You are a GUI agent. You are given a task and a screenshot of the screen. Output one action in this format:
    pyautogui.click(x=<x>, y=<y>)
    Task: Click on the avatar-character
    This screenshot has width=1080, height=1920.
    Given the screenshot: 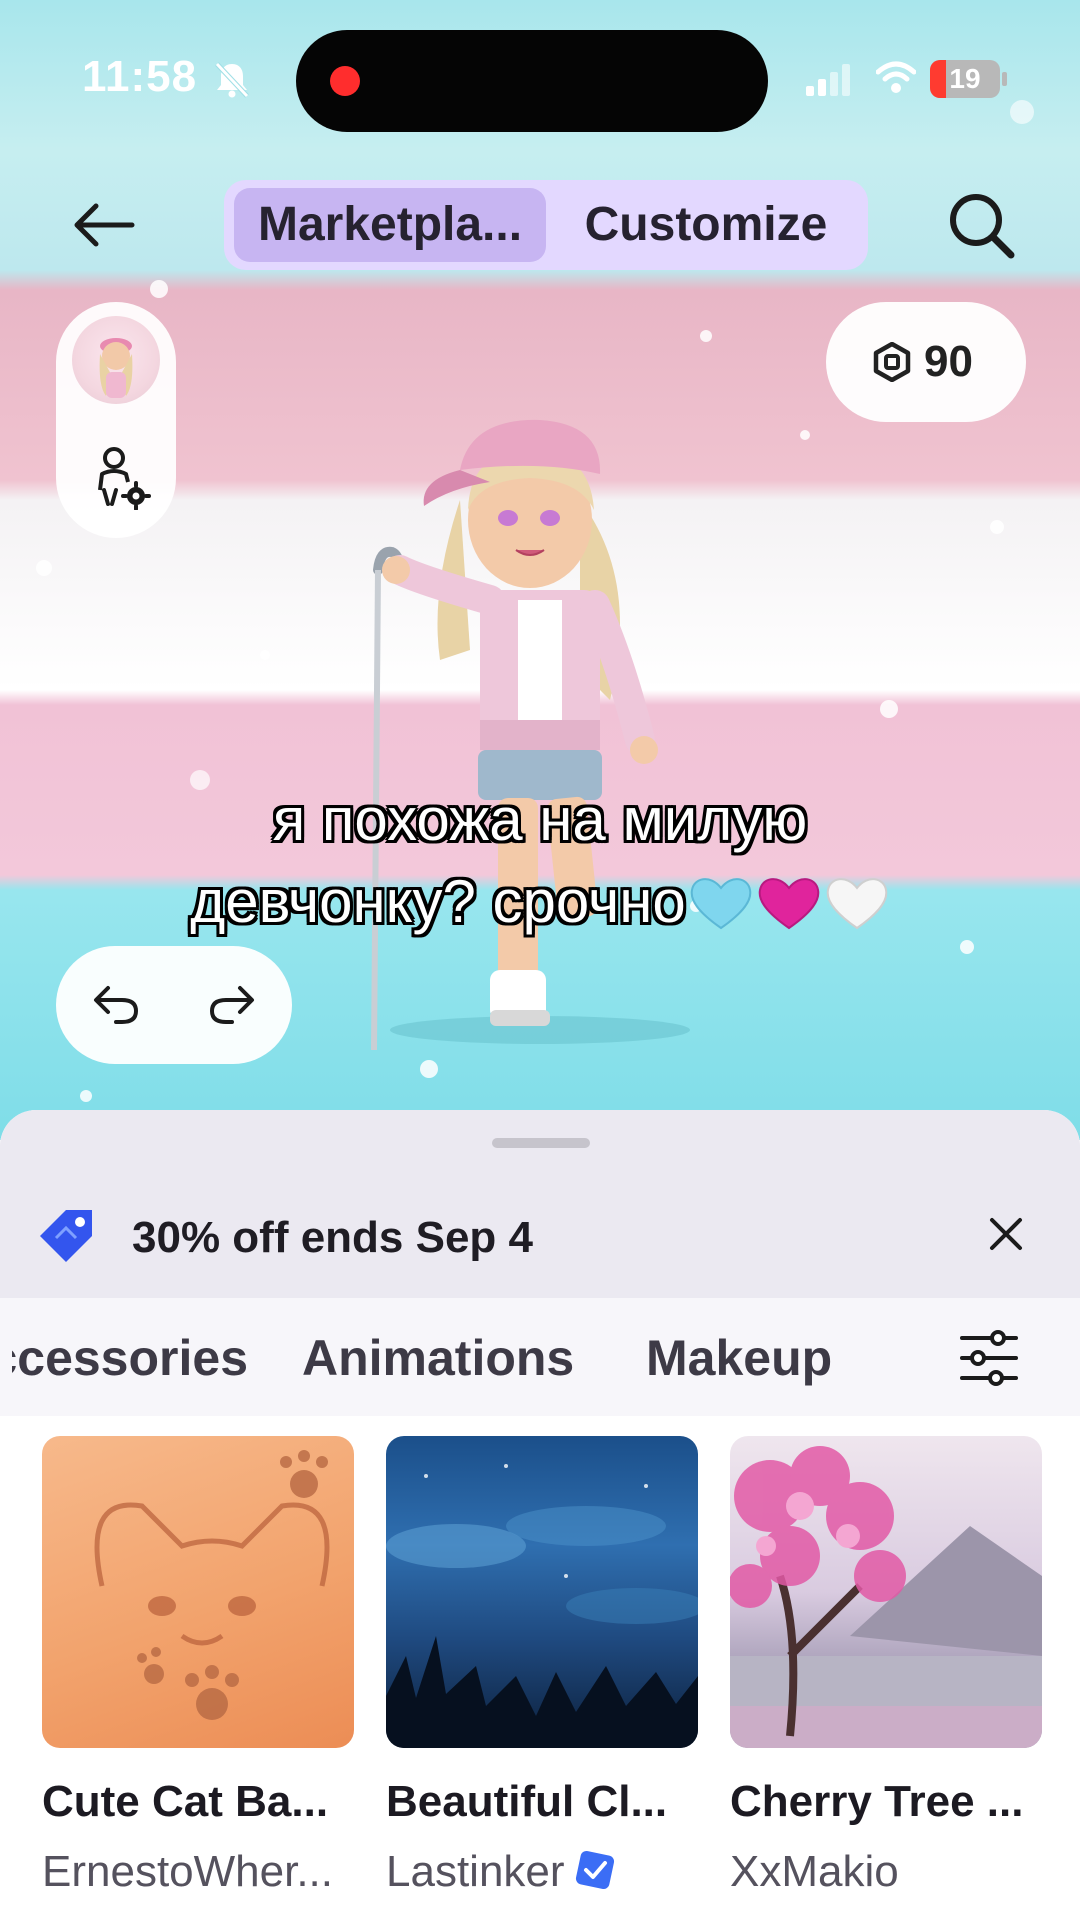 What is the action you would take?
    pyautogui.click(x=530, y=750)
    